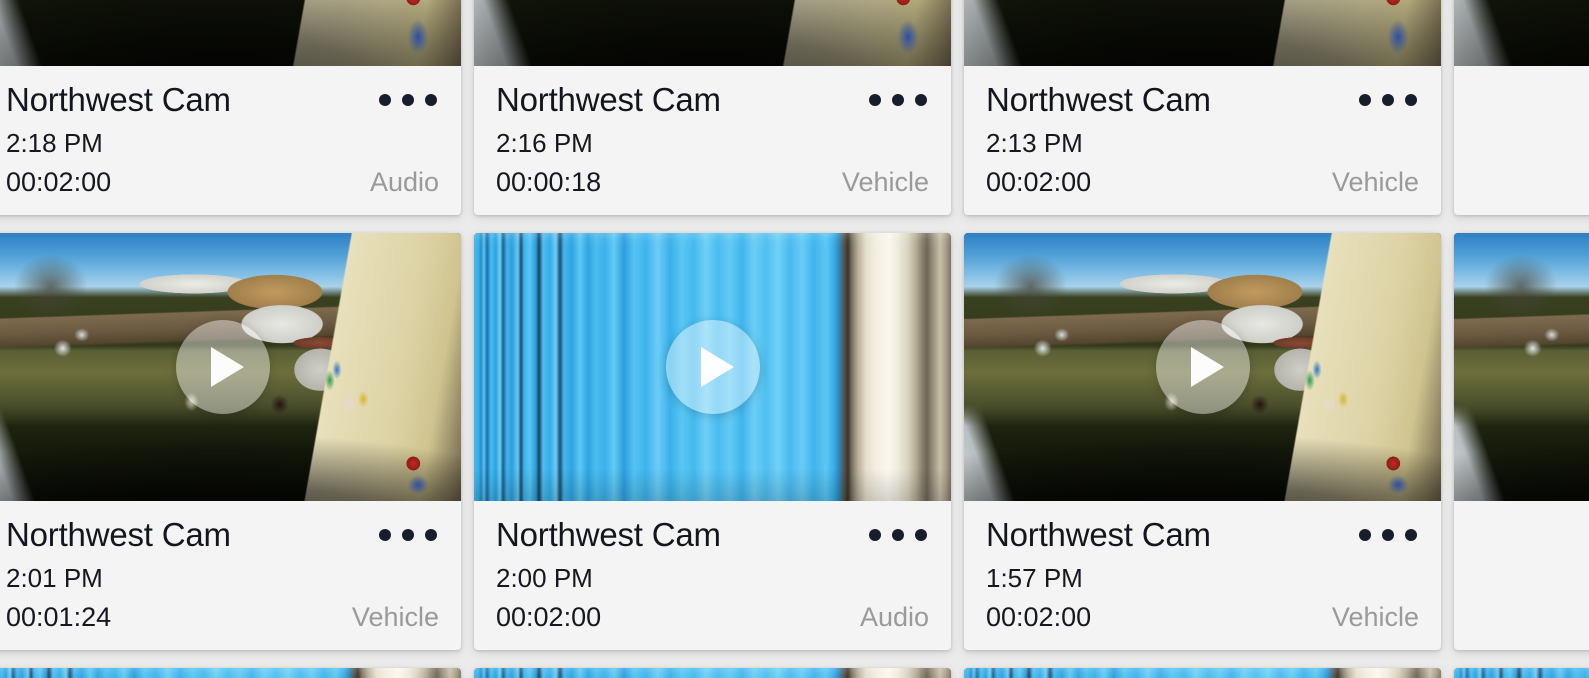 Image resolution: width=1589 pixels, height=678 pixels. Describe the element at coordinates (59, 617) in the screenshot. I see `clip-duration: 00:01:24` at that location.